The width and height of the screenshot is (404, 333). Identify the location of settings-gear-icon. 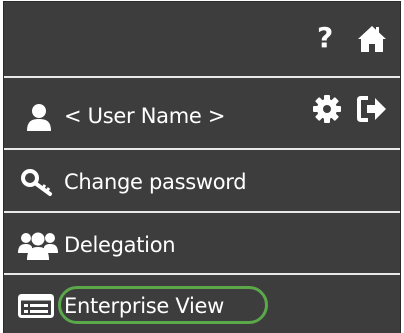
(327, 109).